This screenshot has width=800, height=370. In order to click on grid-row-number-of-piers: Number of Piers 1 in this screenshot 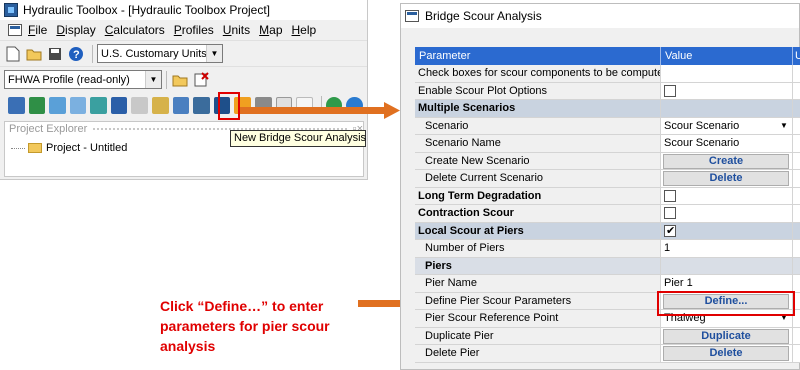, I will do `click(607, 249)`.